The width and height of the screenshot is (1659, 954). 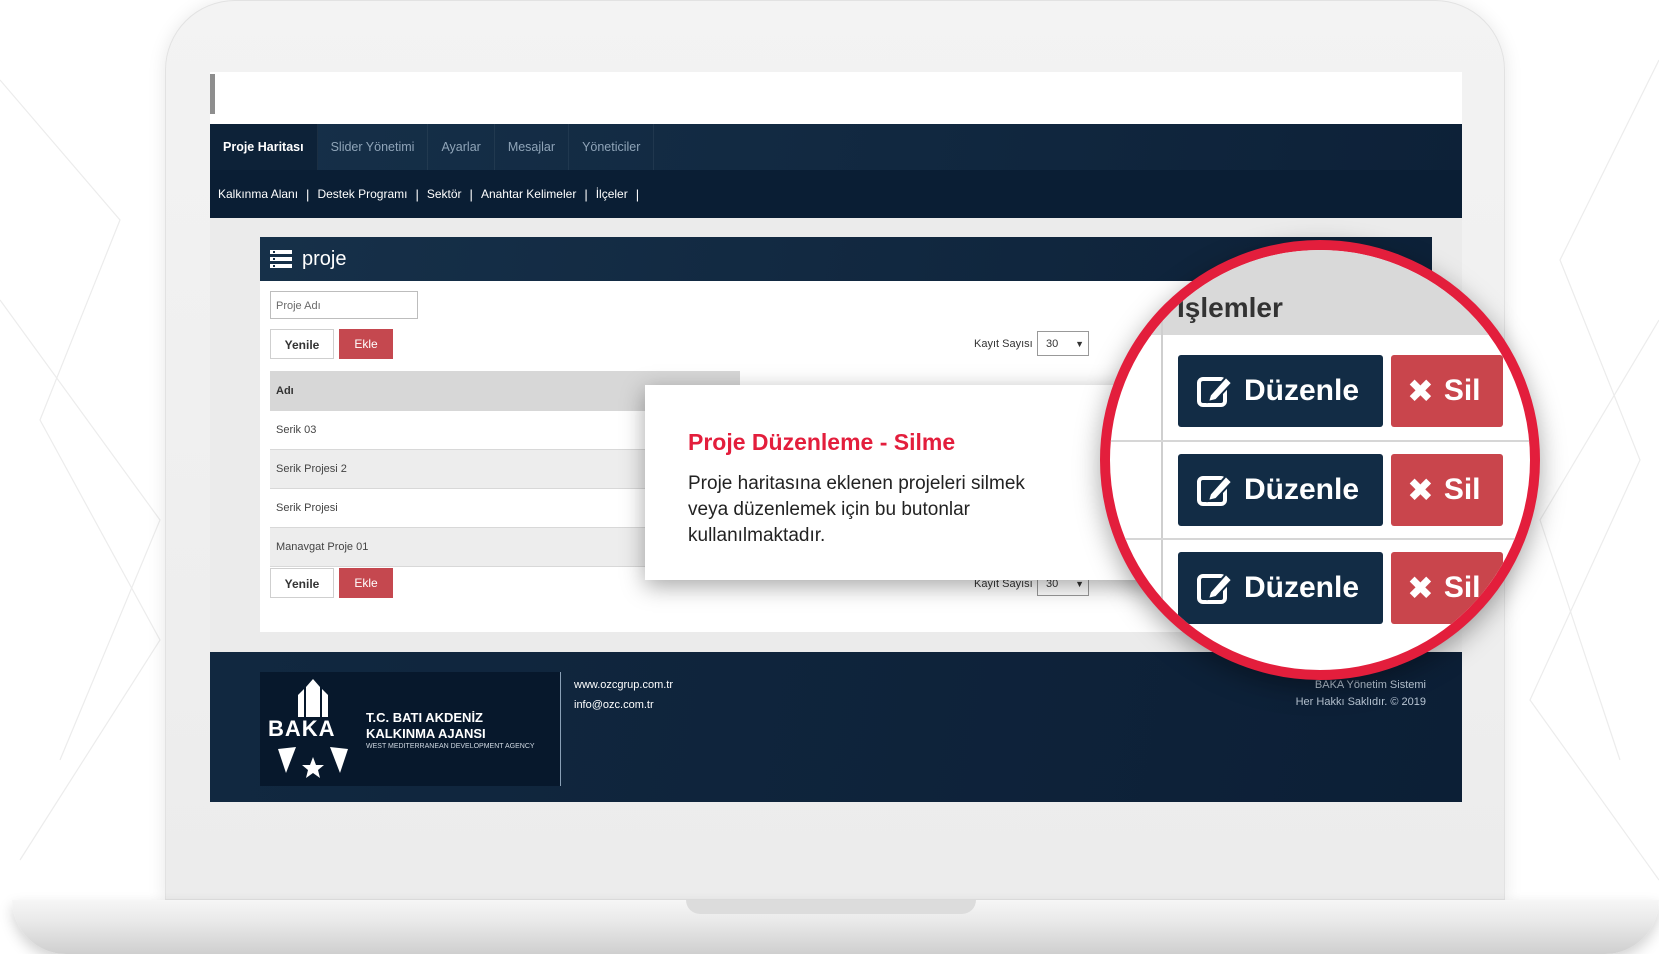 What do you see at coordinates (1003, 344) in the screenshot?
I see `record-count-label: Kayıt Sayısı` at bounding box center [1003, 344].